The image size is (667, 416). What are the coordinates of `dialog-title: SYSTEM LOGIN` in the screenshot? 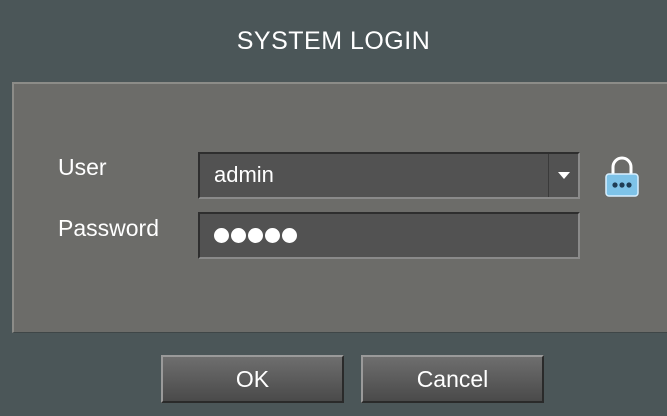 It's located at (333, 40).